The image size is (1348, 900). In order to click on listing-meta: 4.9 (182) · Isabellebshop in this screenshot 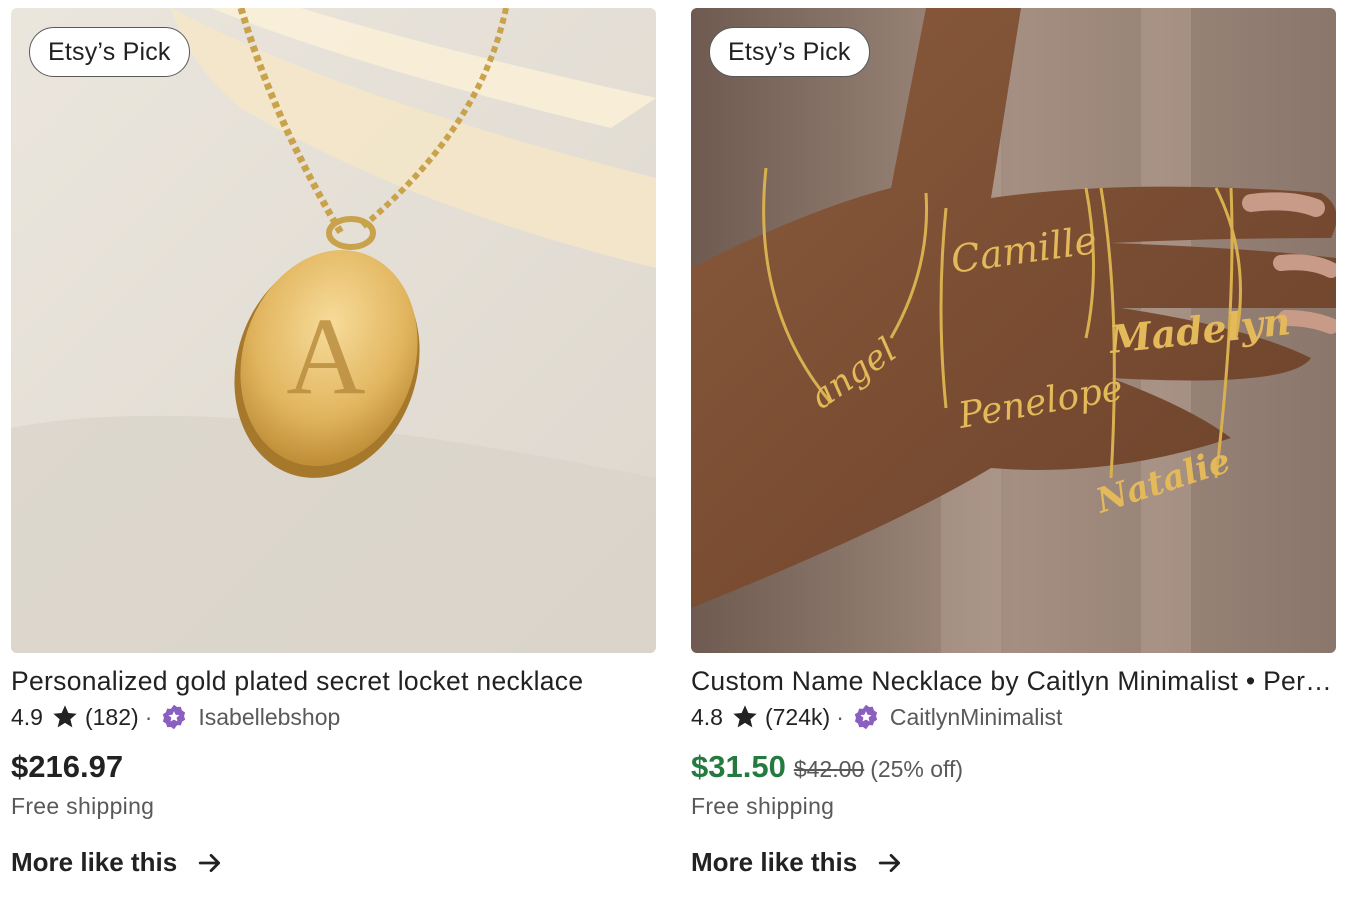, I will do `click(333, 717)`.